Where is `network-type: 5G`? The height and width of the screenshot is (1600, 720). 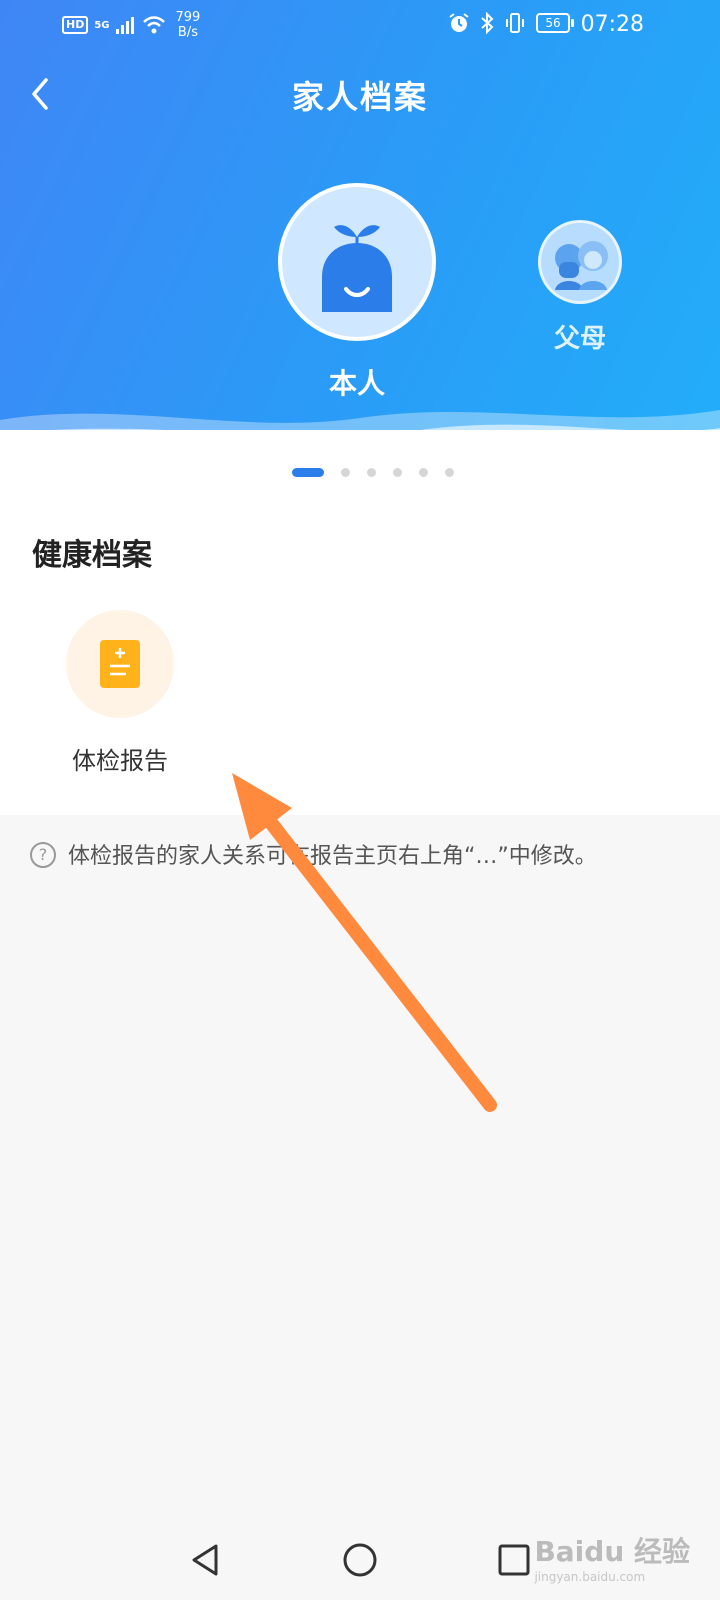
network-type: 5G is located at coordinates (102, 25).